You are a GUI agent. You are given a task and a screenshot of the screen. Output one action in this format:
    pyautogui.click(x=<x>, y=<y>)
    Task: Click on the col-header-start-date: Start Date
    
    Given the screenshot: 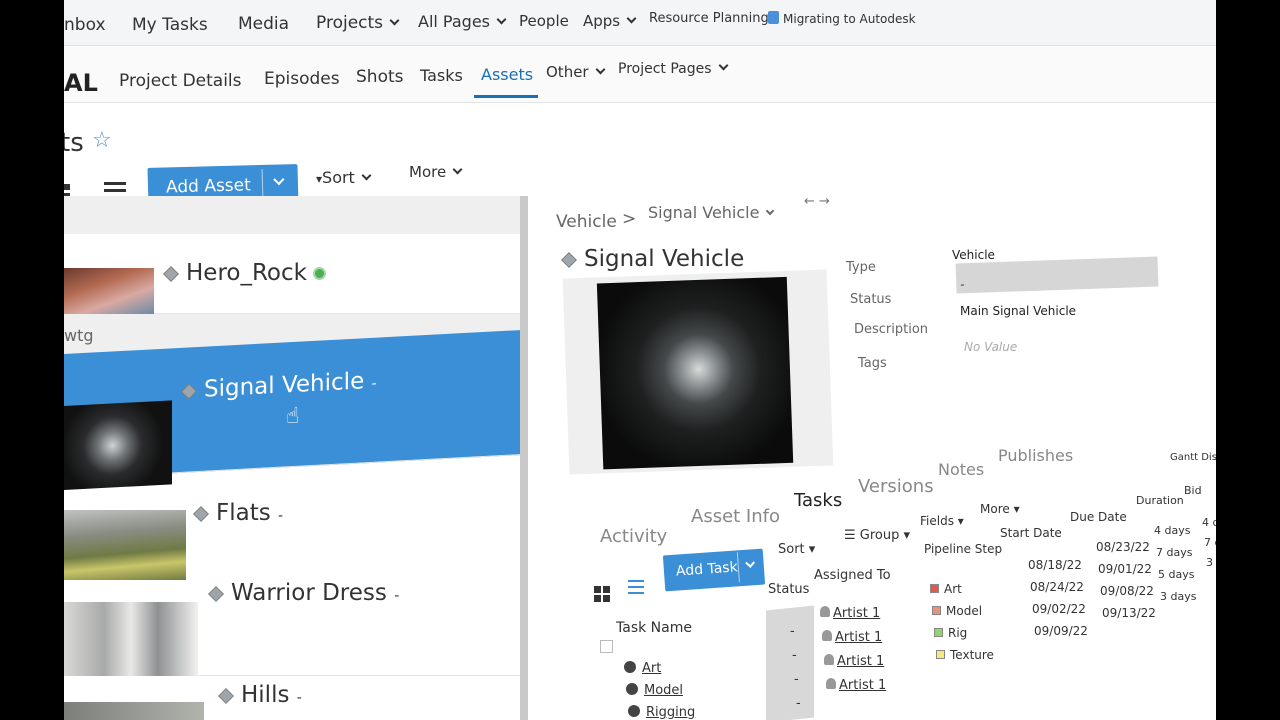 What is the action you would take?
    pyautogui.click(x=1031, y=533)
    